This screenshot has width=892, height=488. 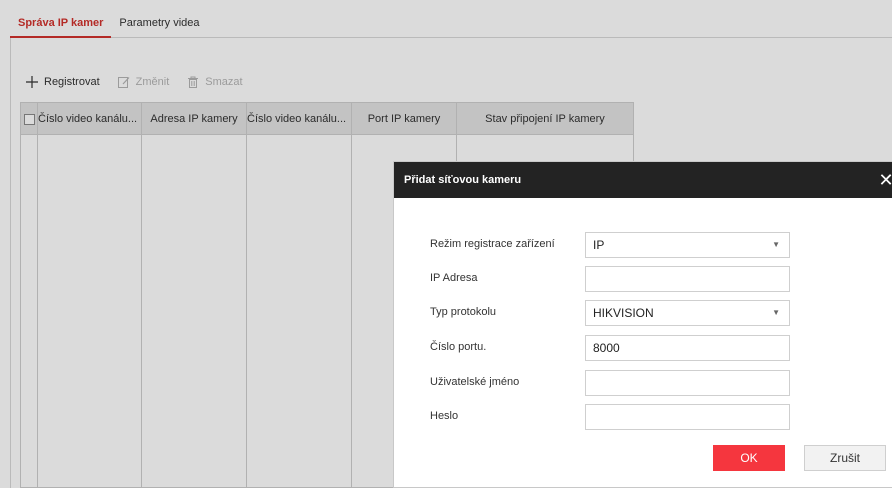 I want to click on protocol-type-label: Typ protokolu, so click(x=463, y=312).